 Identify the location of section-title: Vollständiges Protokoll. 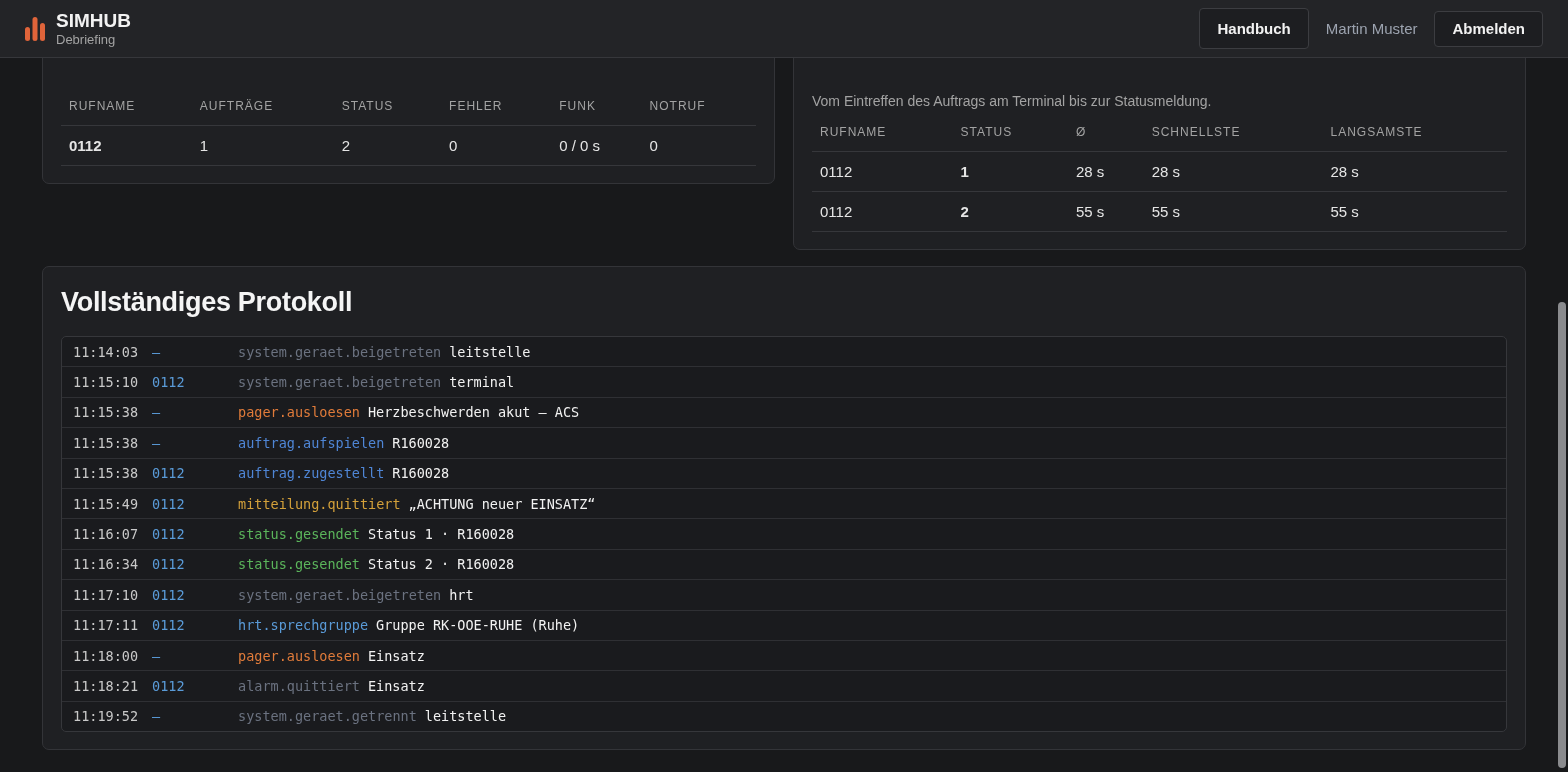
(207, 302).